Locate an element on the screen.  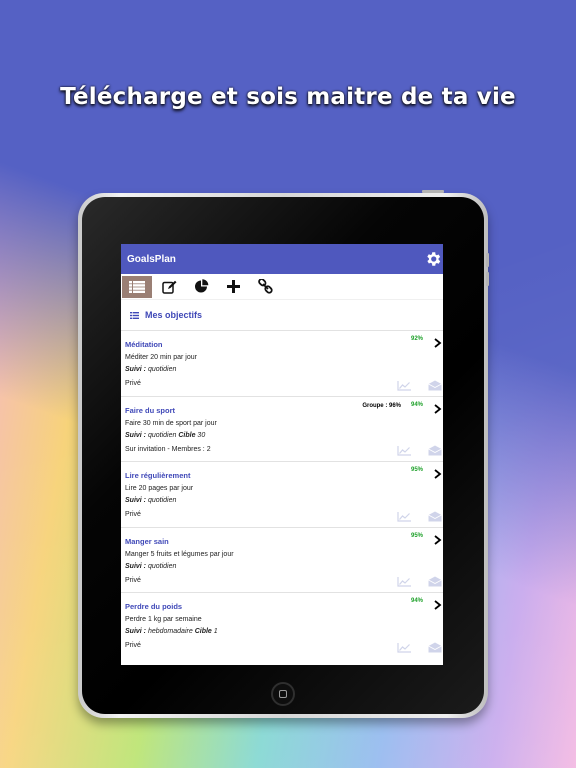
edit-icon is located at coordinates (168, 287).